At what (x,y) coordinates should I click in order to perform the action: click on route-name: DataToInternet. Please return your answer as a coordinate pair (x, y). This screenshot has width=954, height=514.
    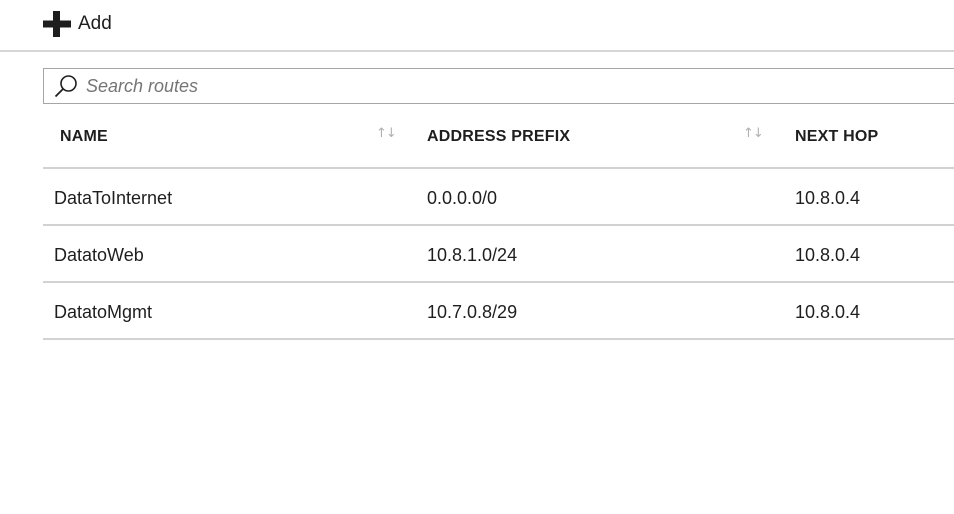
    Looking at the image, I should click on (113, 198).